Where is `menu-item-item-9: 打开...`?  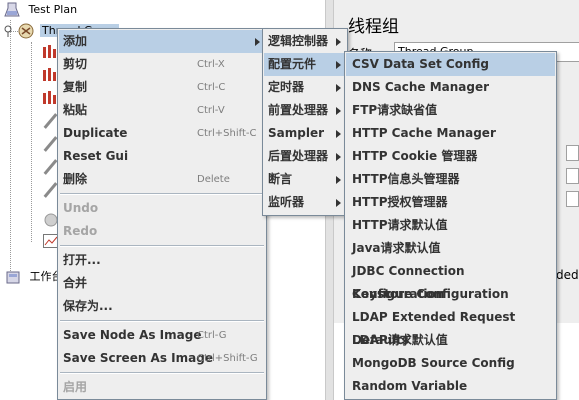
menu-item-item-9: 打开... is located at coordinates (162, 260).